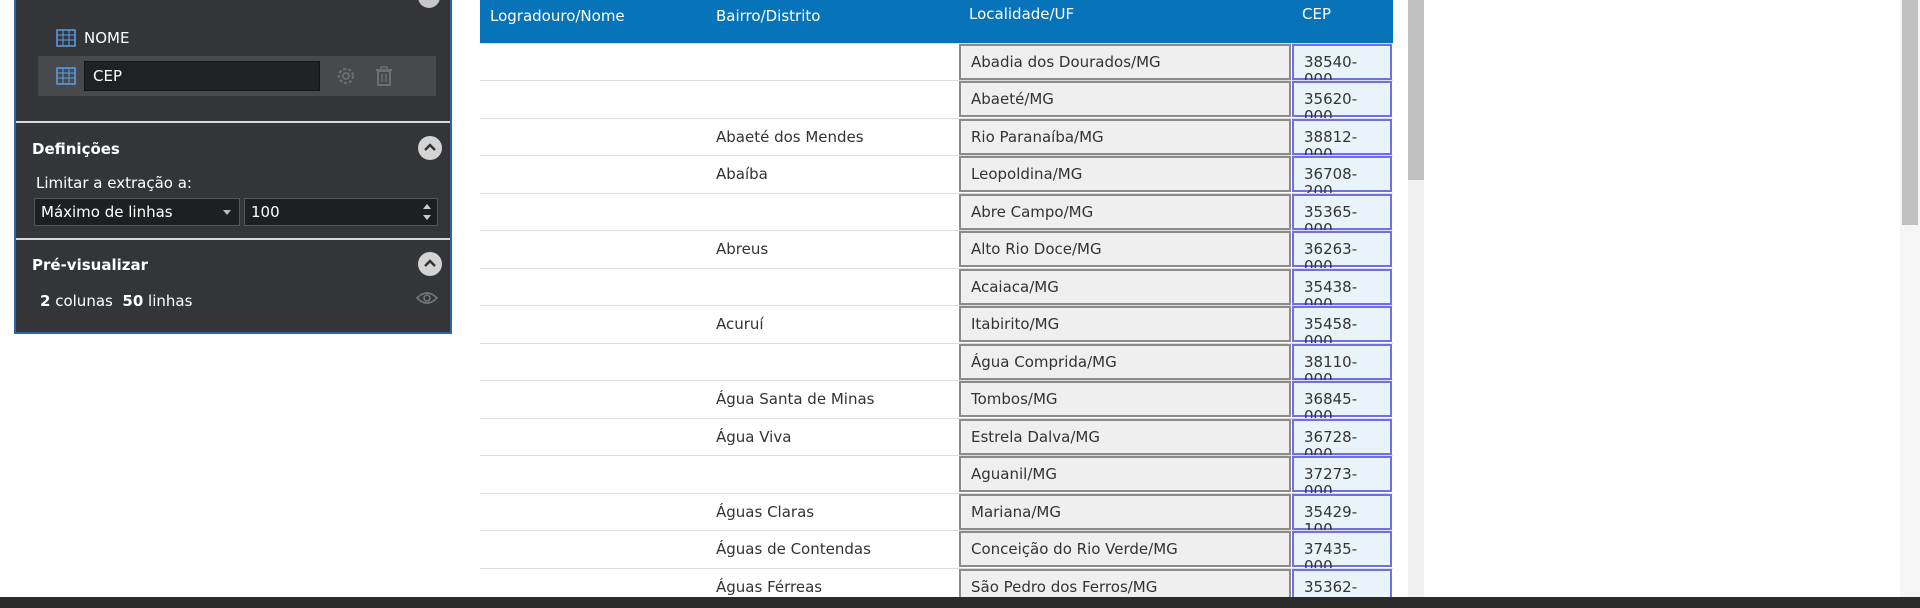  What do you see at coordinates (1342, 366) in the screenshot?
I see `cell-cep: 38110-000` at bounding box center [1342, 366].